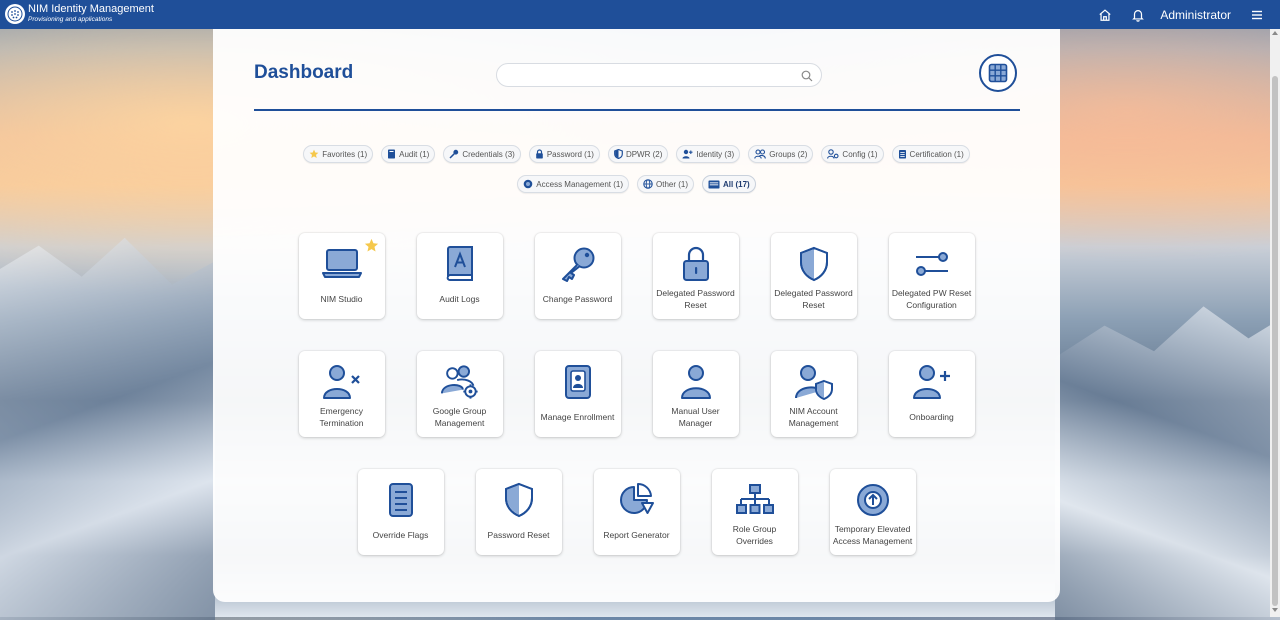  Describe the element at coordinates (1167, 463) in the screenshot. I see `background-mountains-right` at that location.